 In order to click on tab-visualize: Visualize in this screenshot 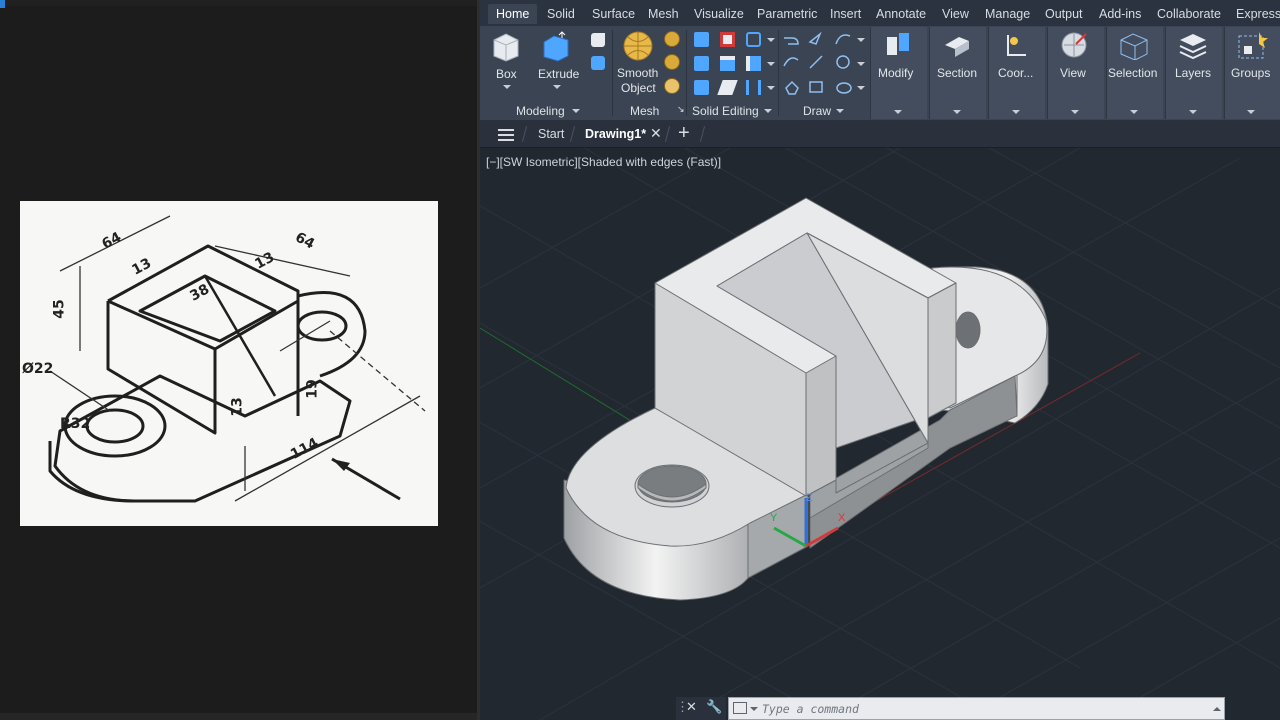, I will do `click(719, 14)`.